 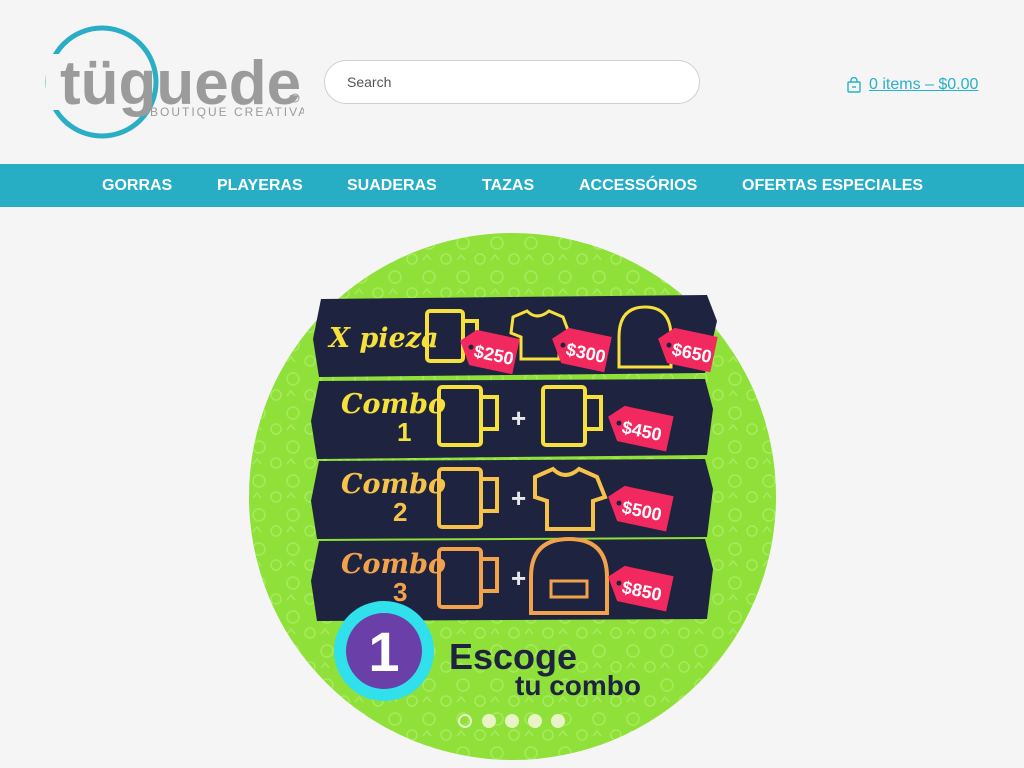 What do you see at coordinates (174, 82) in the screenshot?
I see `site-logo: tügueder BOUTIQUE CREATIVA` at bounding box center [174, 82].